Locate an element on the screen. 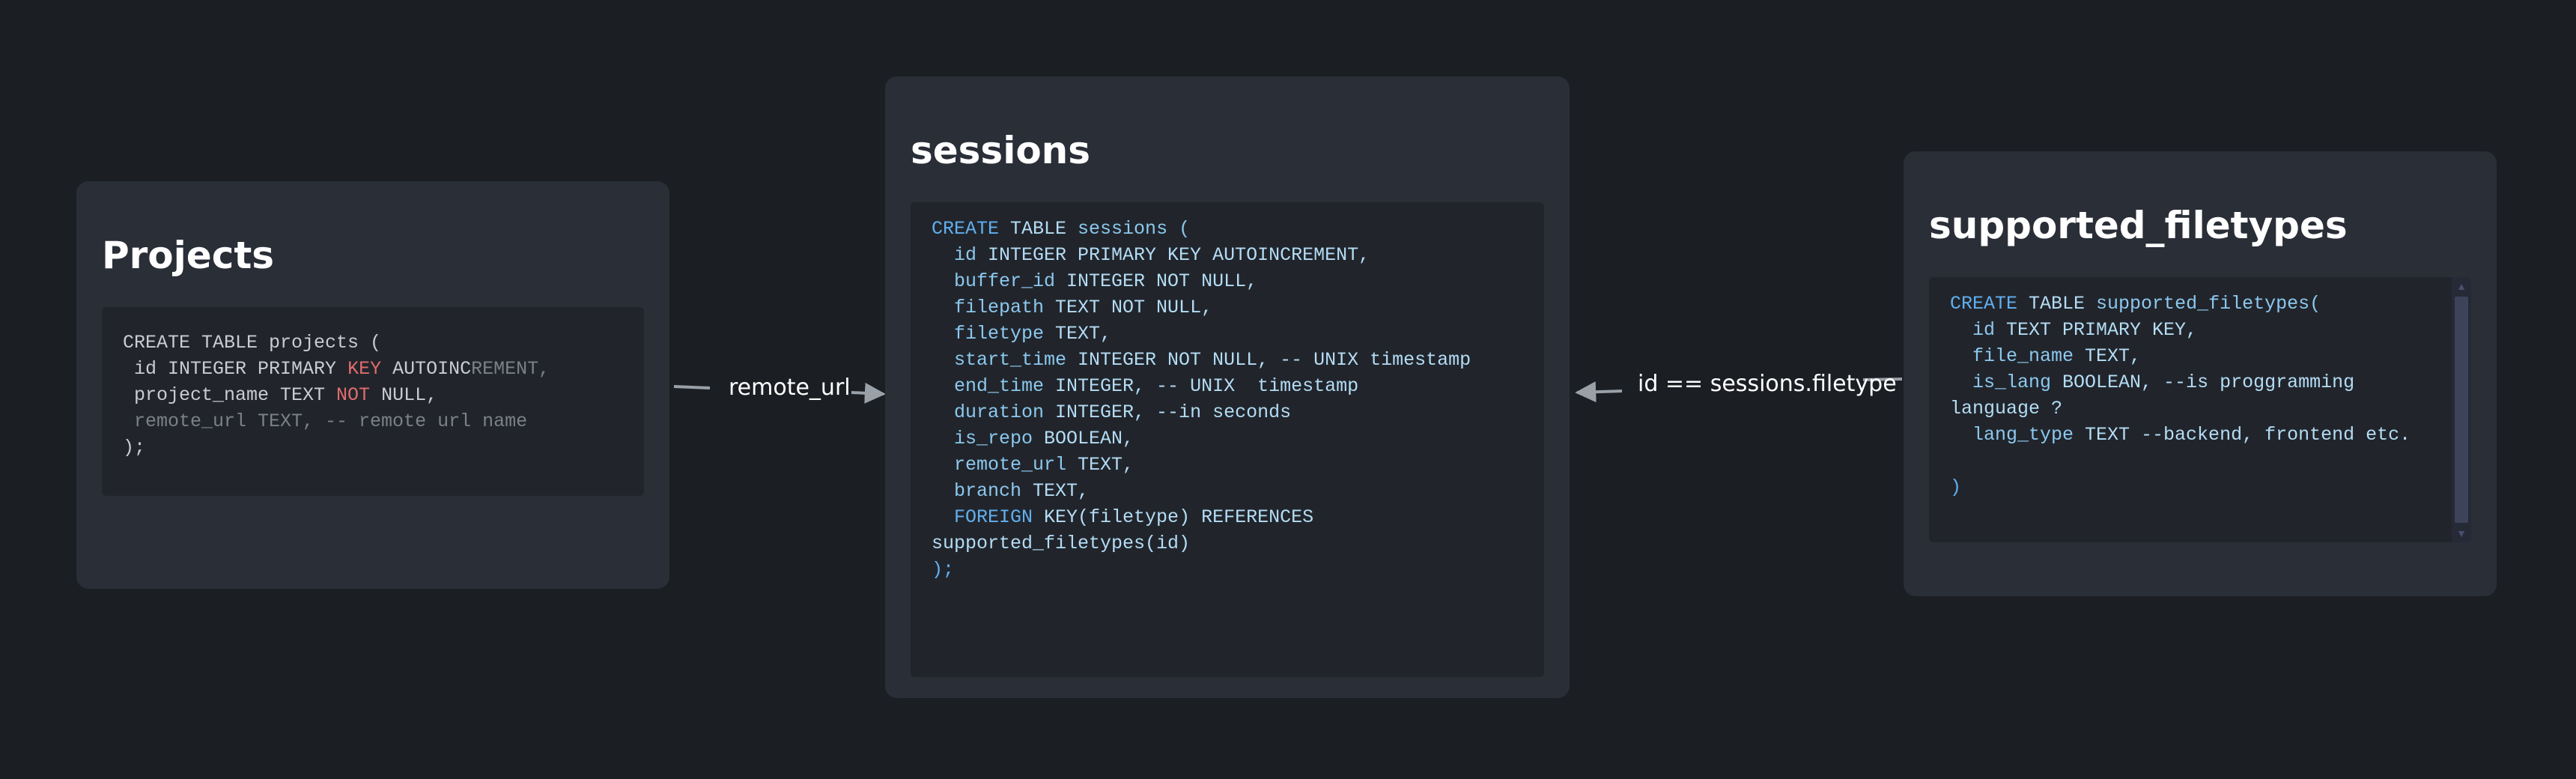  edge-label-remote-url: remote_url is located at coordinates (790, 388).